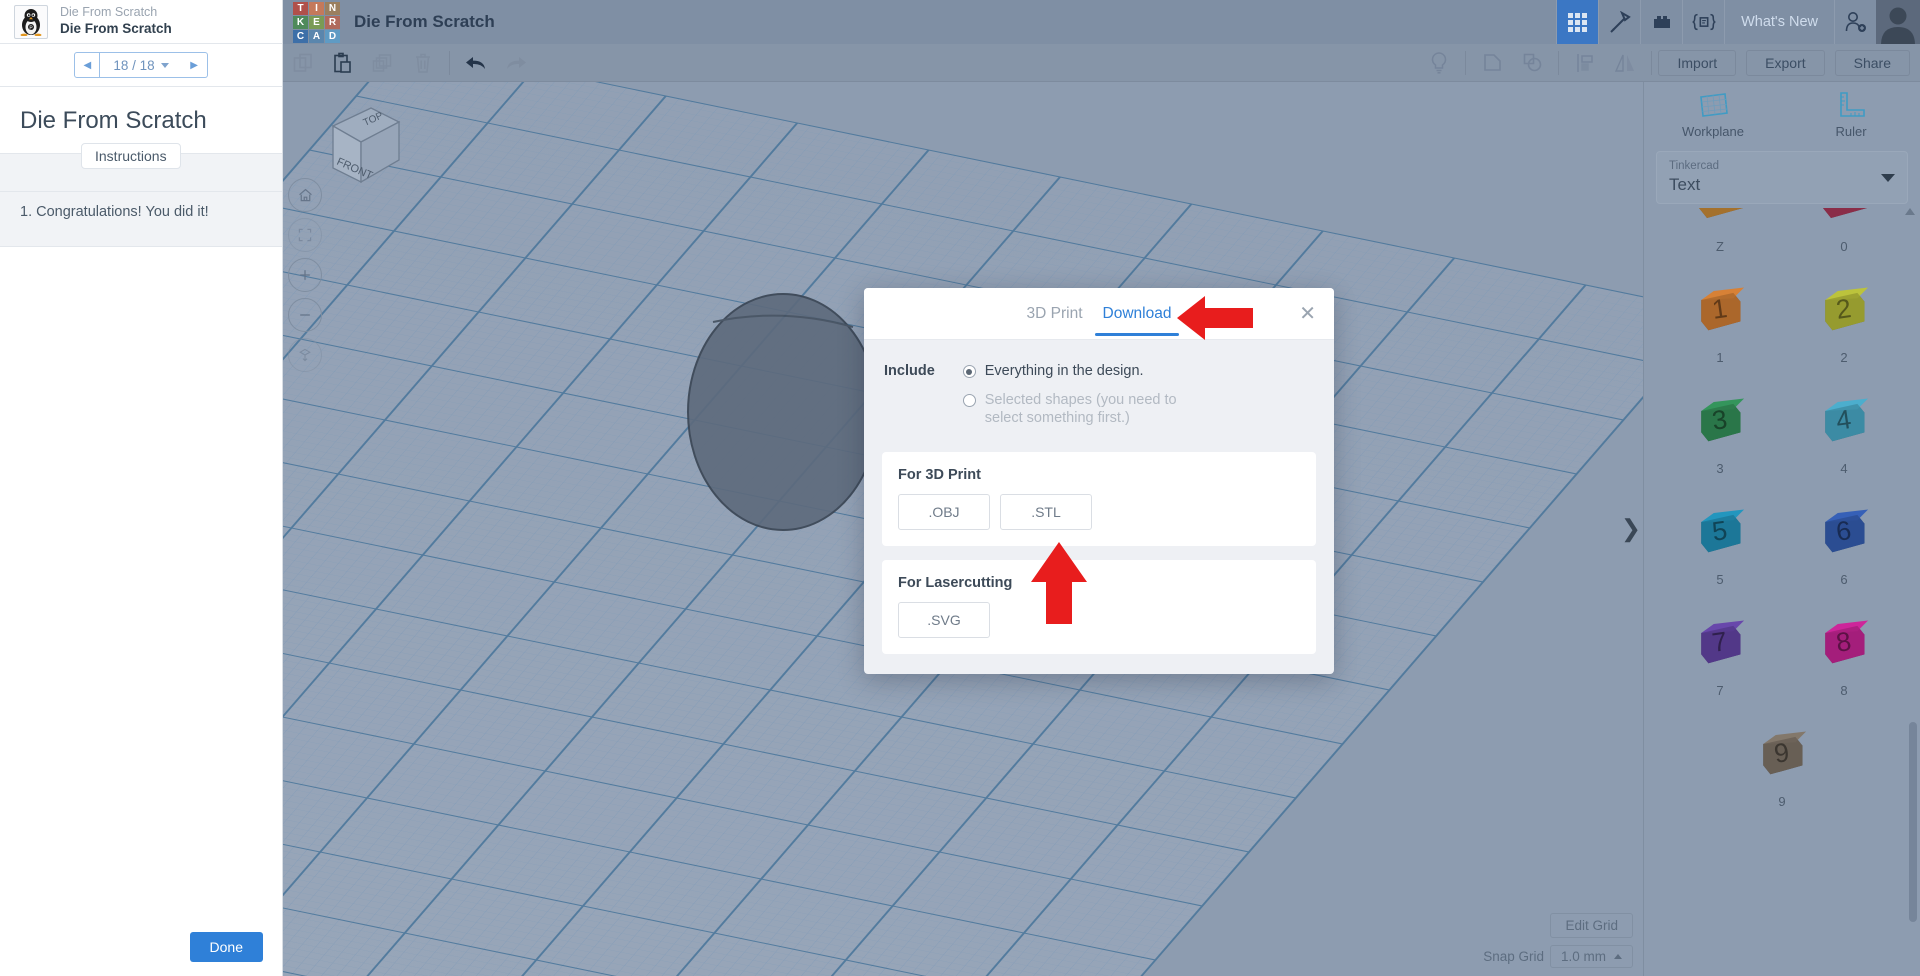 This screenshot has height=976, width=1920. I want to click on paste-icon, so click(343, 63).